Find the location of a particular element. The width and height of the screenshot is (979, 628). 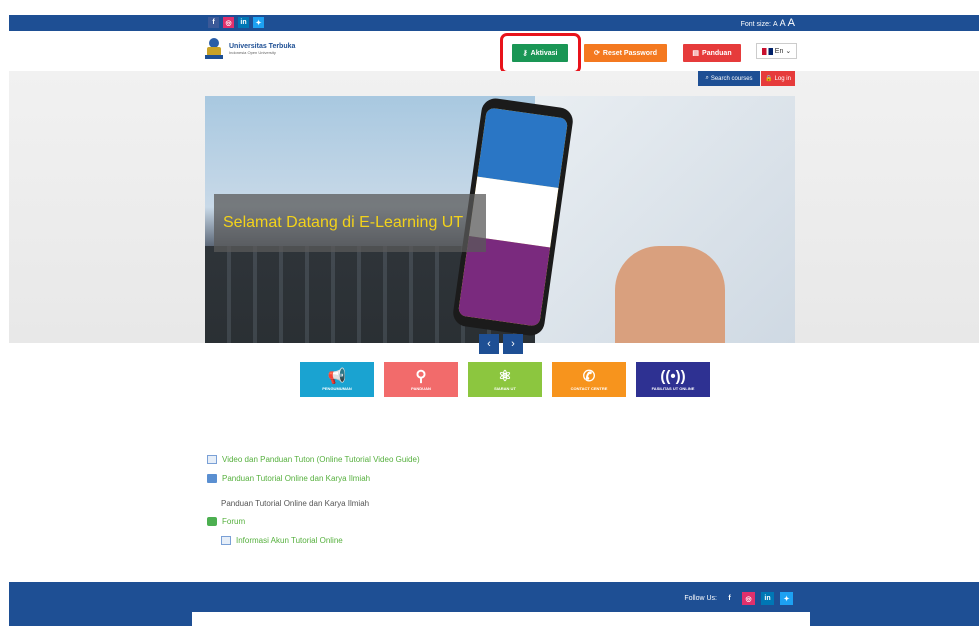

forum-icon is located at coordinates (212, 521).